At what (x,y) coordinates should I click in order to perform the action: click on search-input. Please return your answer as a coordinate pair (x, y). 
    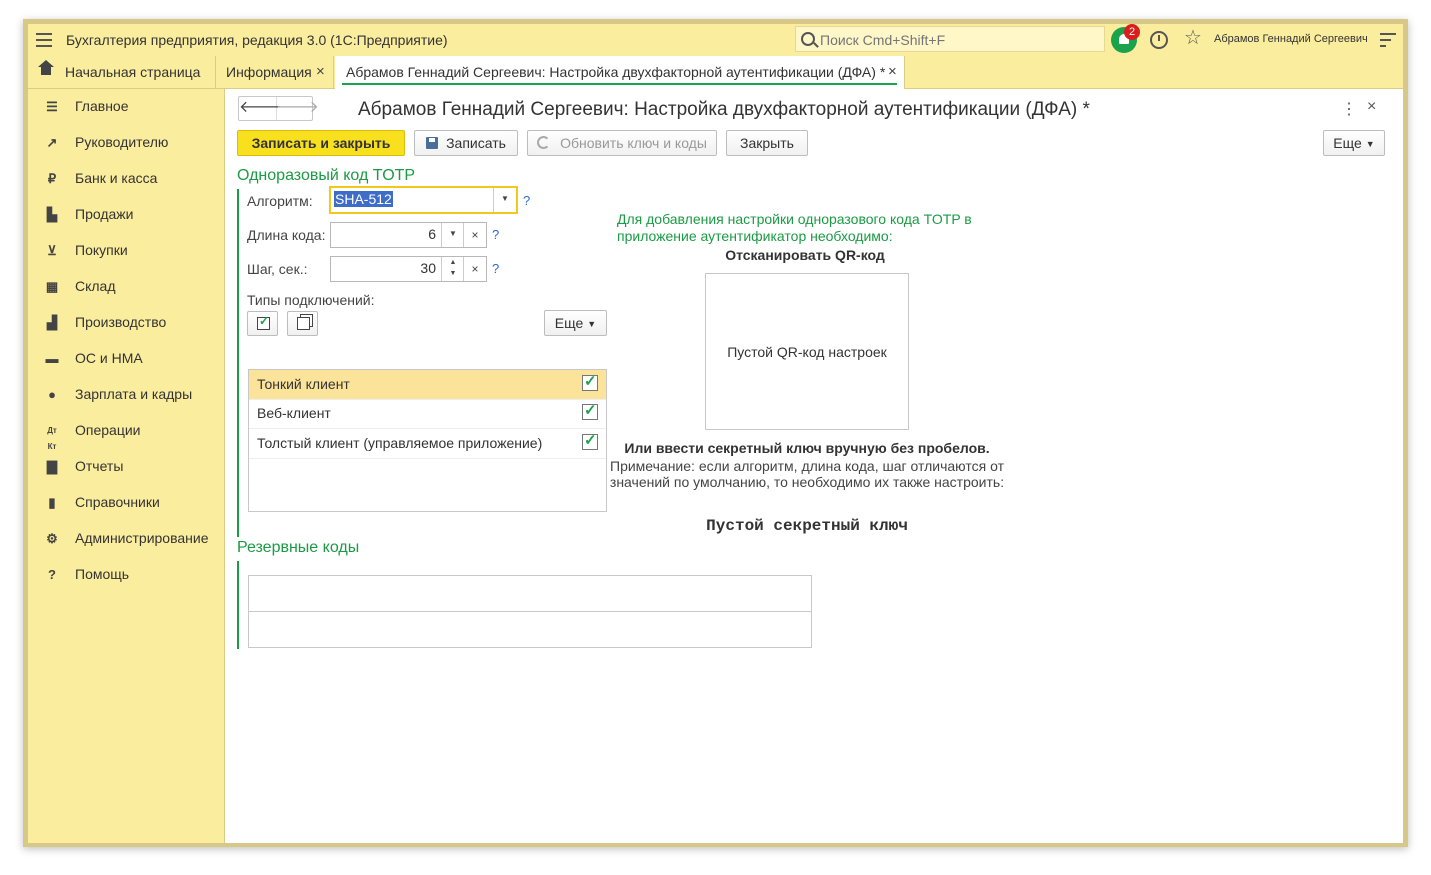
    Looking at the image, I should click on (960, 40).